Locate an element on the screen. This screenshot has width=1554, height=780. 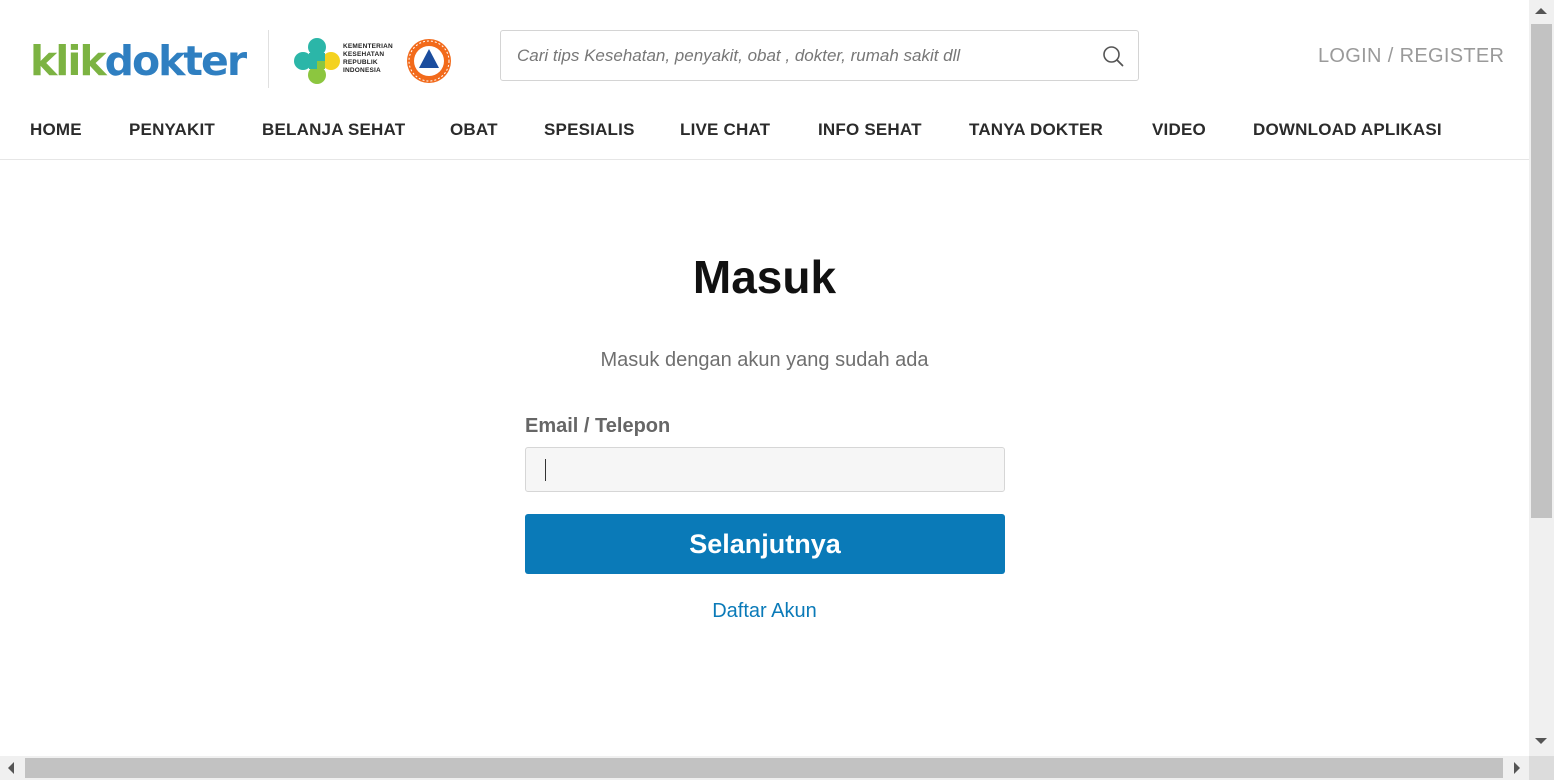
email-phone-field is located at coordinates (765, 469).